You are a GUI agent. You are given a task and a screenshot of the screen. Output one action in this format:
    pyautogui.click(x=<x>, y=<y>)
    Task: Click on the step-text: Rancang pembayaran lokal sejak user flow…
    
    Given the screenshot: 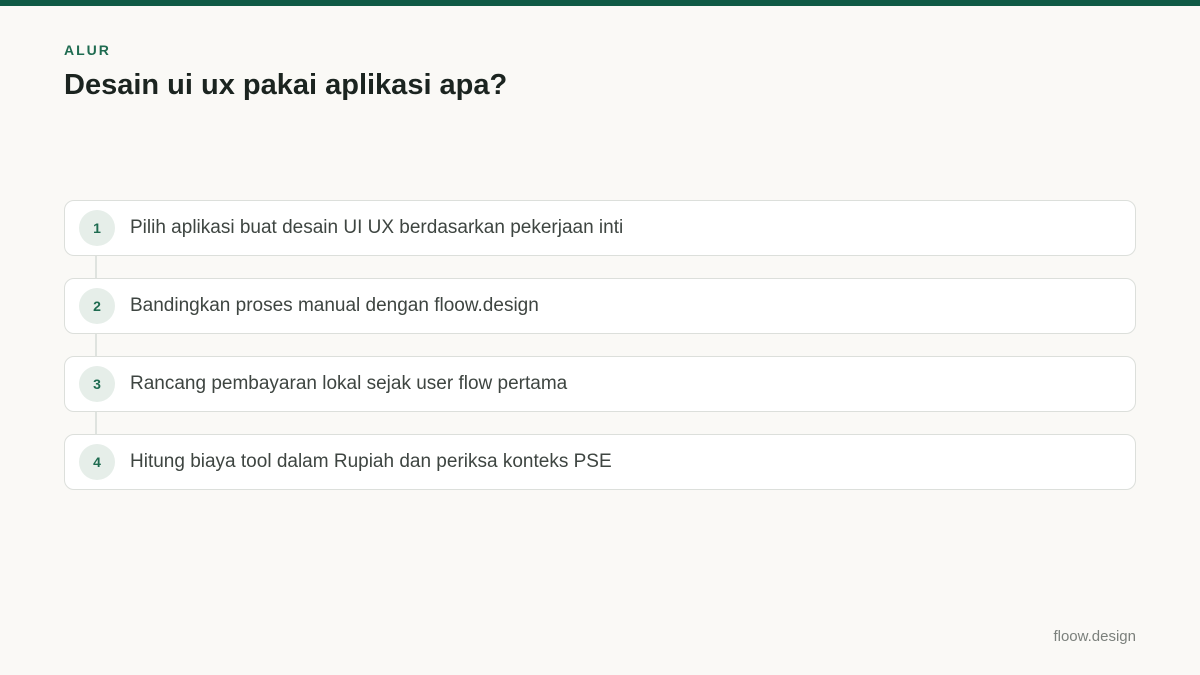 What is the action you would take?
    pyautogui.click(x=349, y=383)
    